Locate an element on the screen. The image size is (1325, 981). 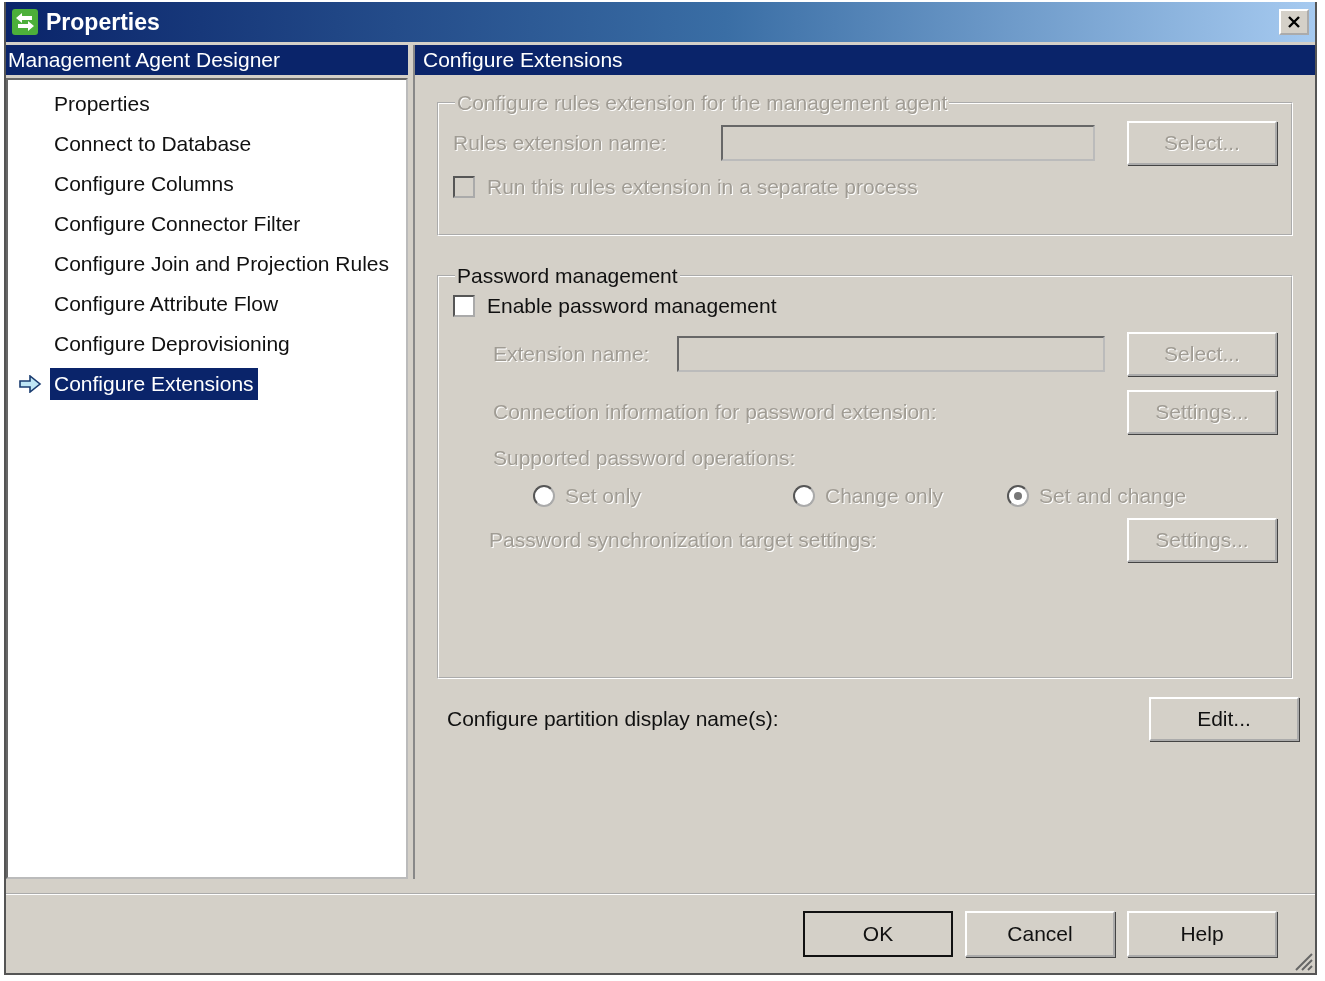
sidebar-item: Configure Extensions is located at coordinates (154, 384).